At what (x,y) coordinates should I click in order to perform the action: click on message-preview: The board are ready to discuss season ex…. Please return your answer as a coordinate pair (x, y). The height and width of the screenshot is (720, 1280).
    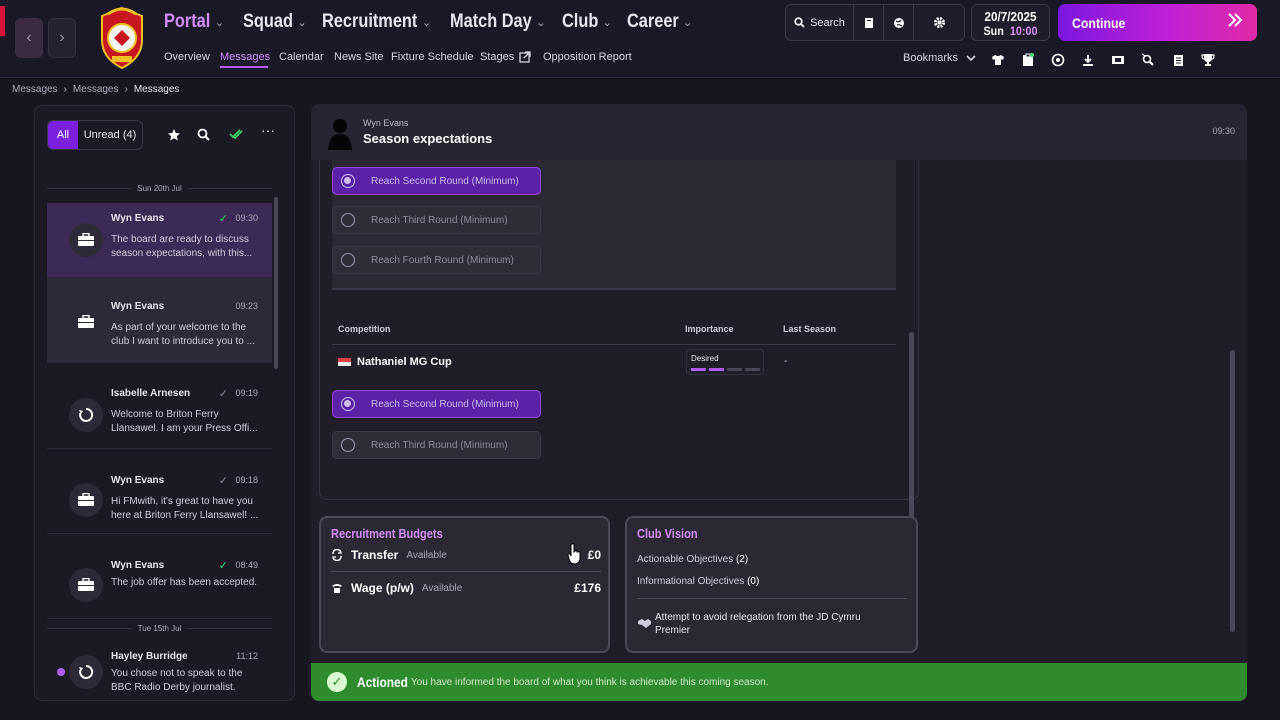
    Looking at the image, I should click on (182, 246).